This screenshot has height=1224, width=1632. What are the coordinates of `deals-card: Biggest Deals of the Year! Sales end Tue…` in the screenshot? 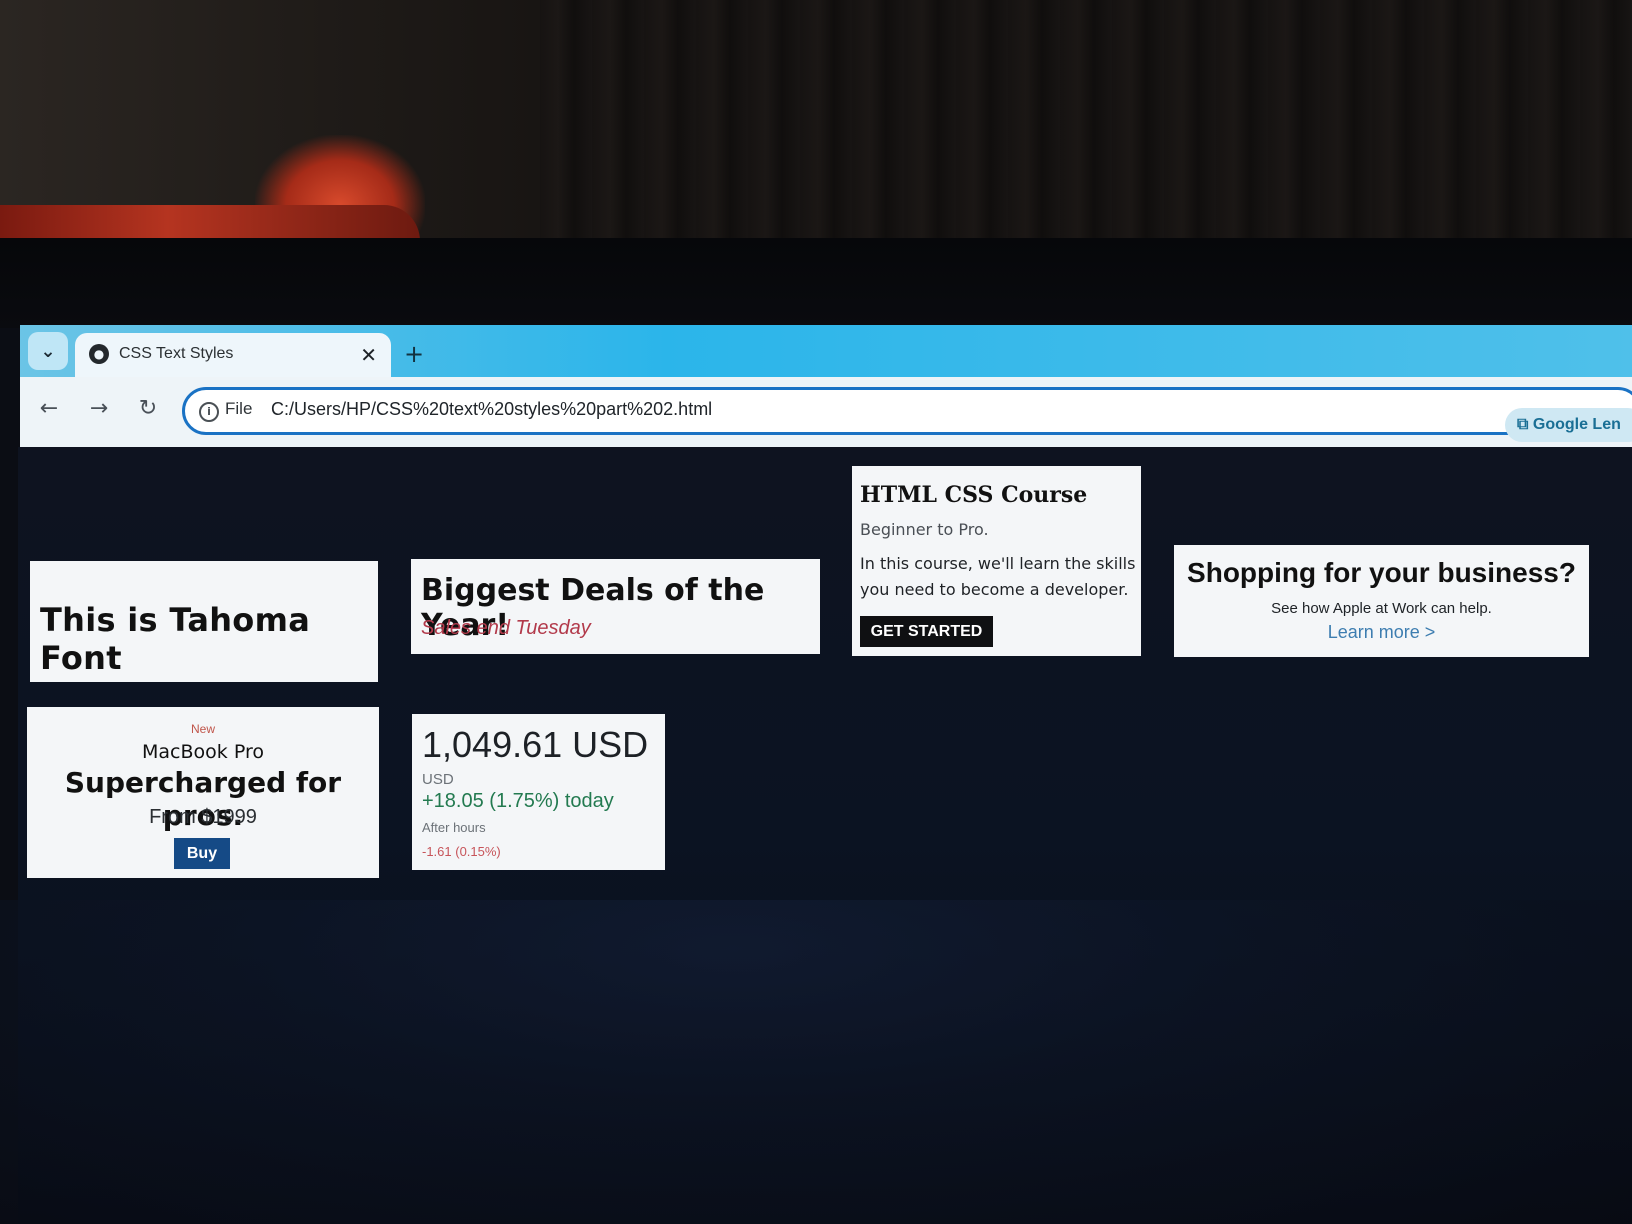 It's located at (615, 606).